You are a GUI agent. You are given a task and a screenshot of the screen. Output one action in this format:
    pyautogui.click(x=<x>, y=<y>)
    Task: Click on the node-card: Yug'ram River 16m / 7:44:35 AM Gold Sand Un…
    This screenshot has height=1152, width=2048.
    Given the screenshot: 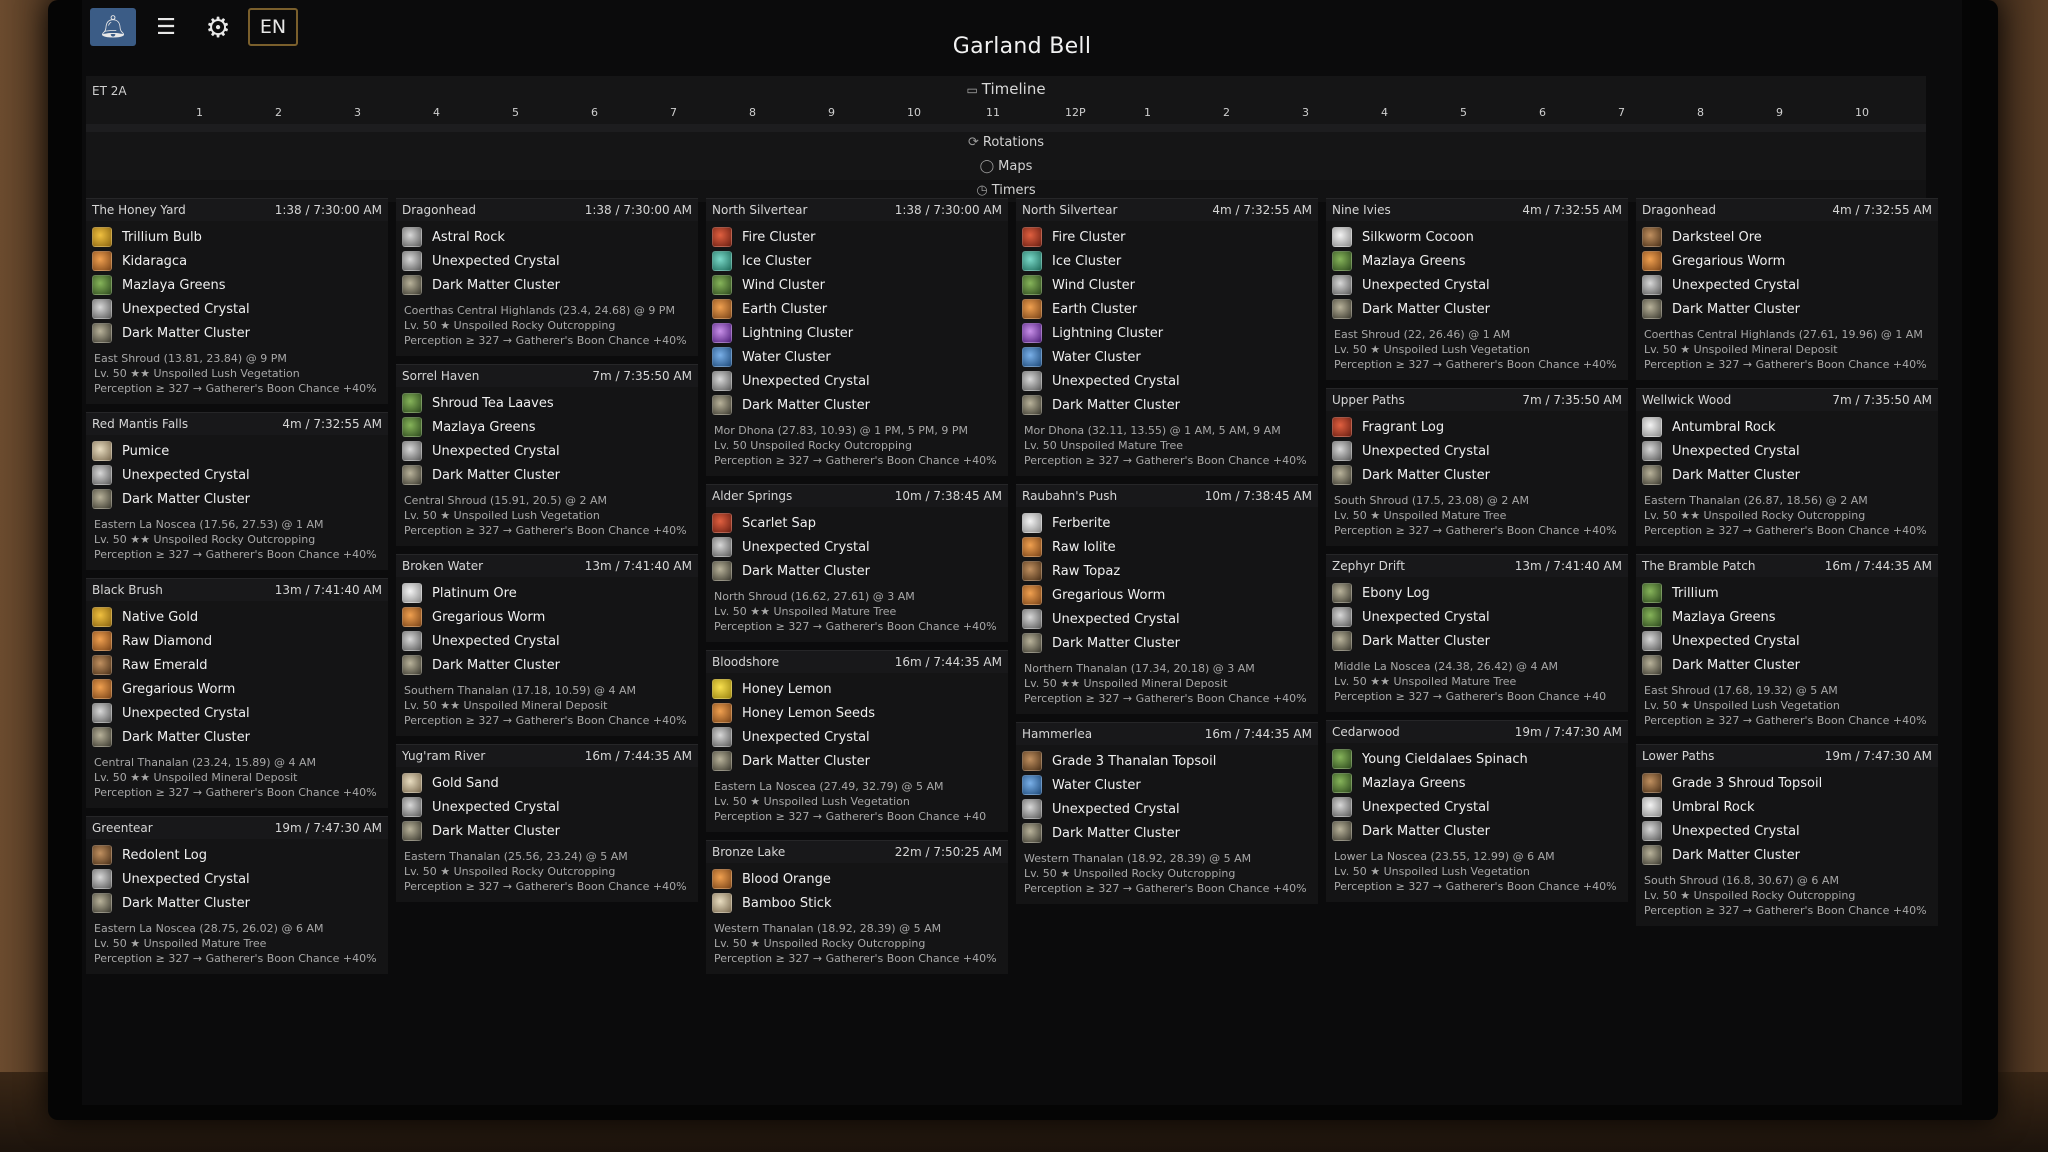 What is the action you would take?
    pyautogui.click(x=547, y=823)
    